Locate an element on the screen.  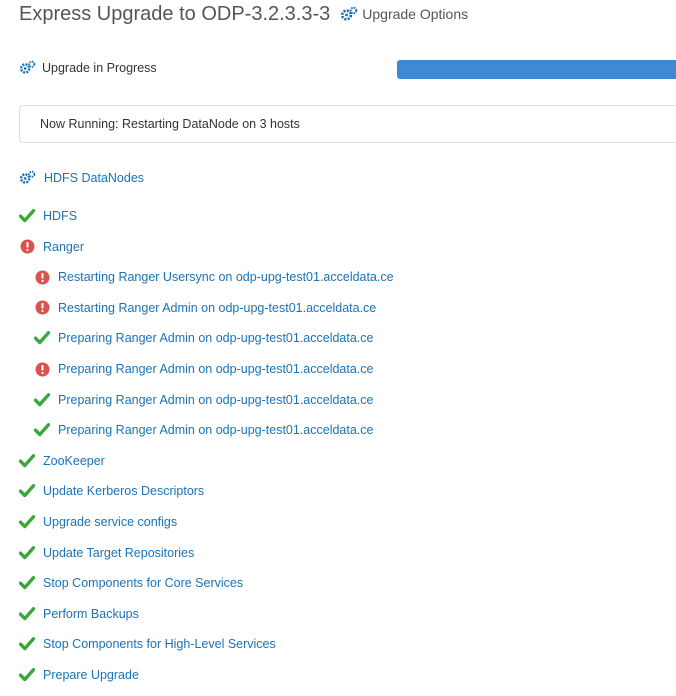
task-item: Stop Components for High-Level Services is located at coordinates (147, 644).